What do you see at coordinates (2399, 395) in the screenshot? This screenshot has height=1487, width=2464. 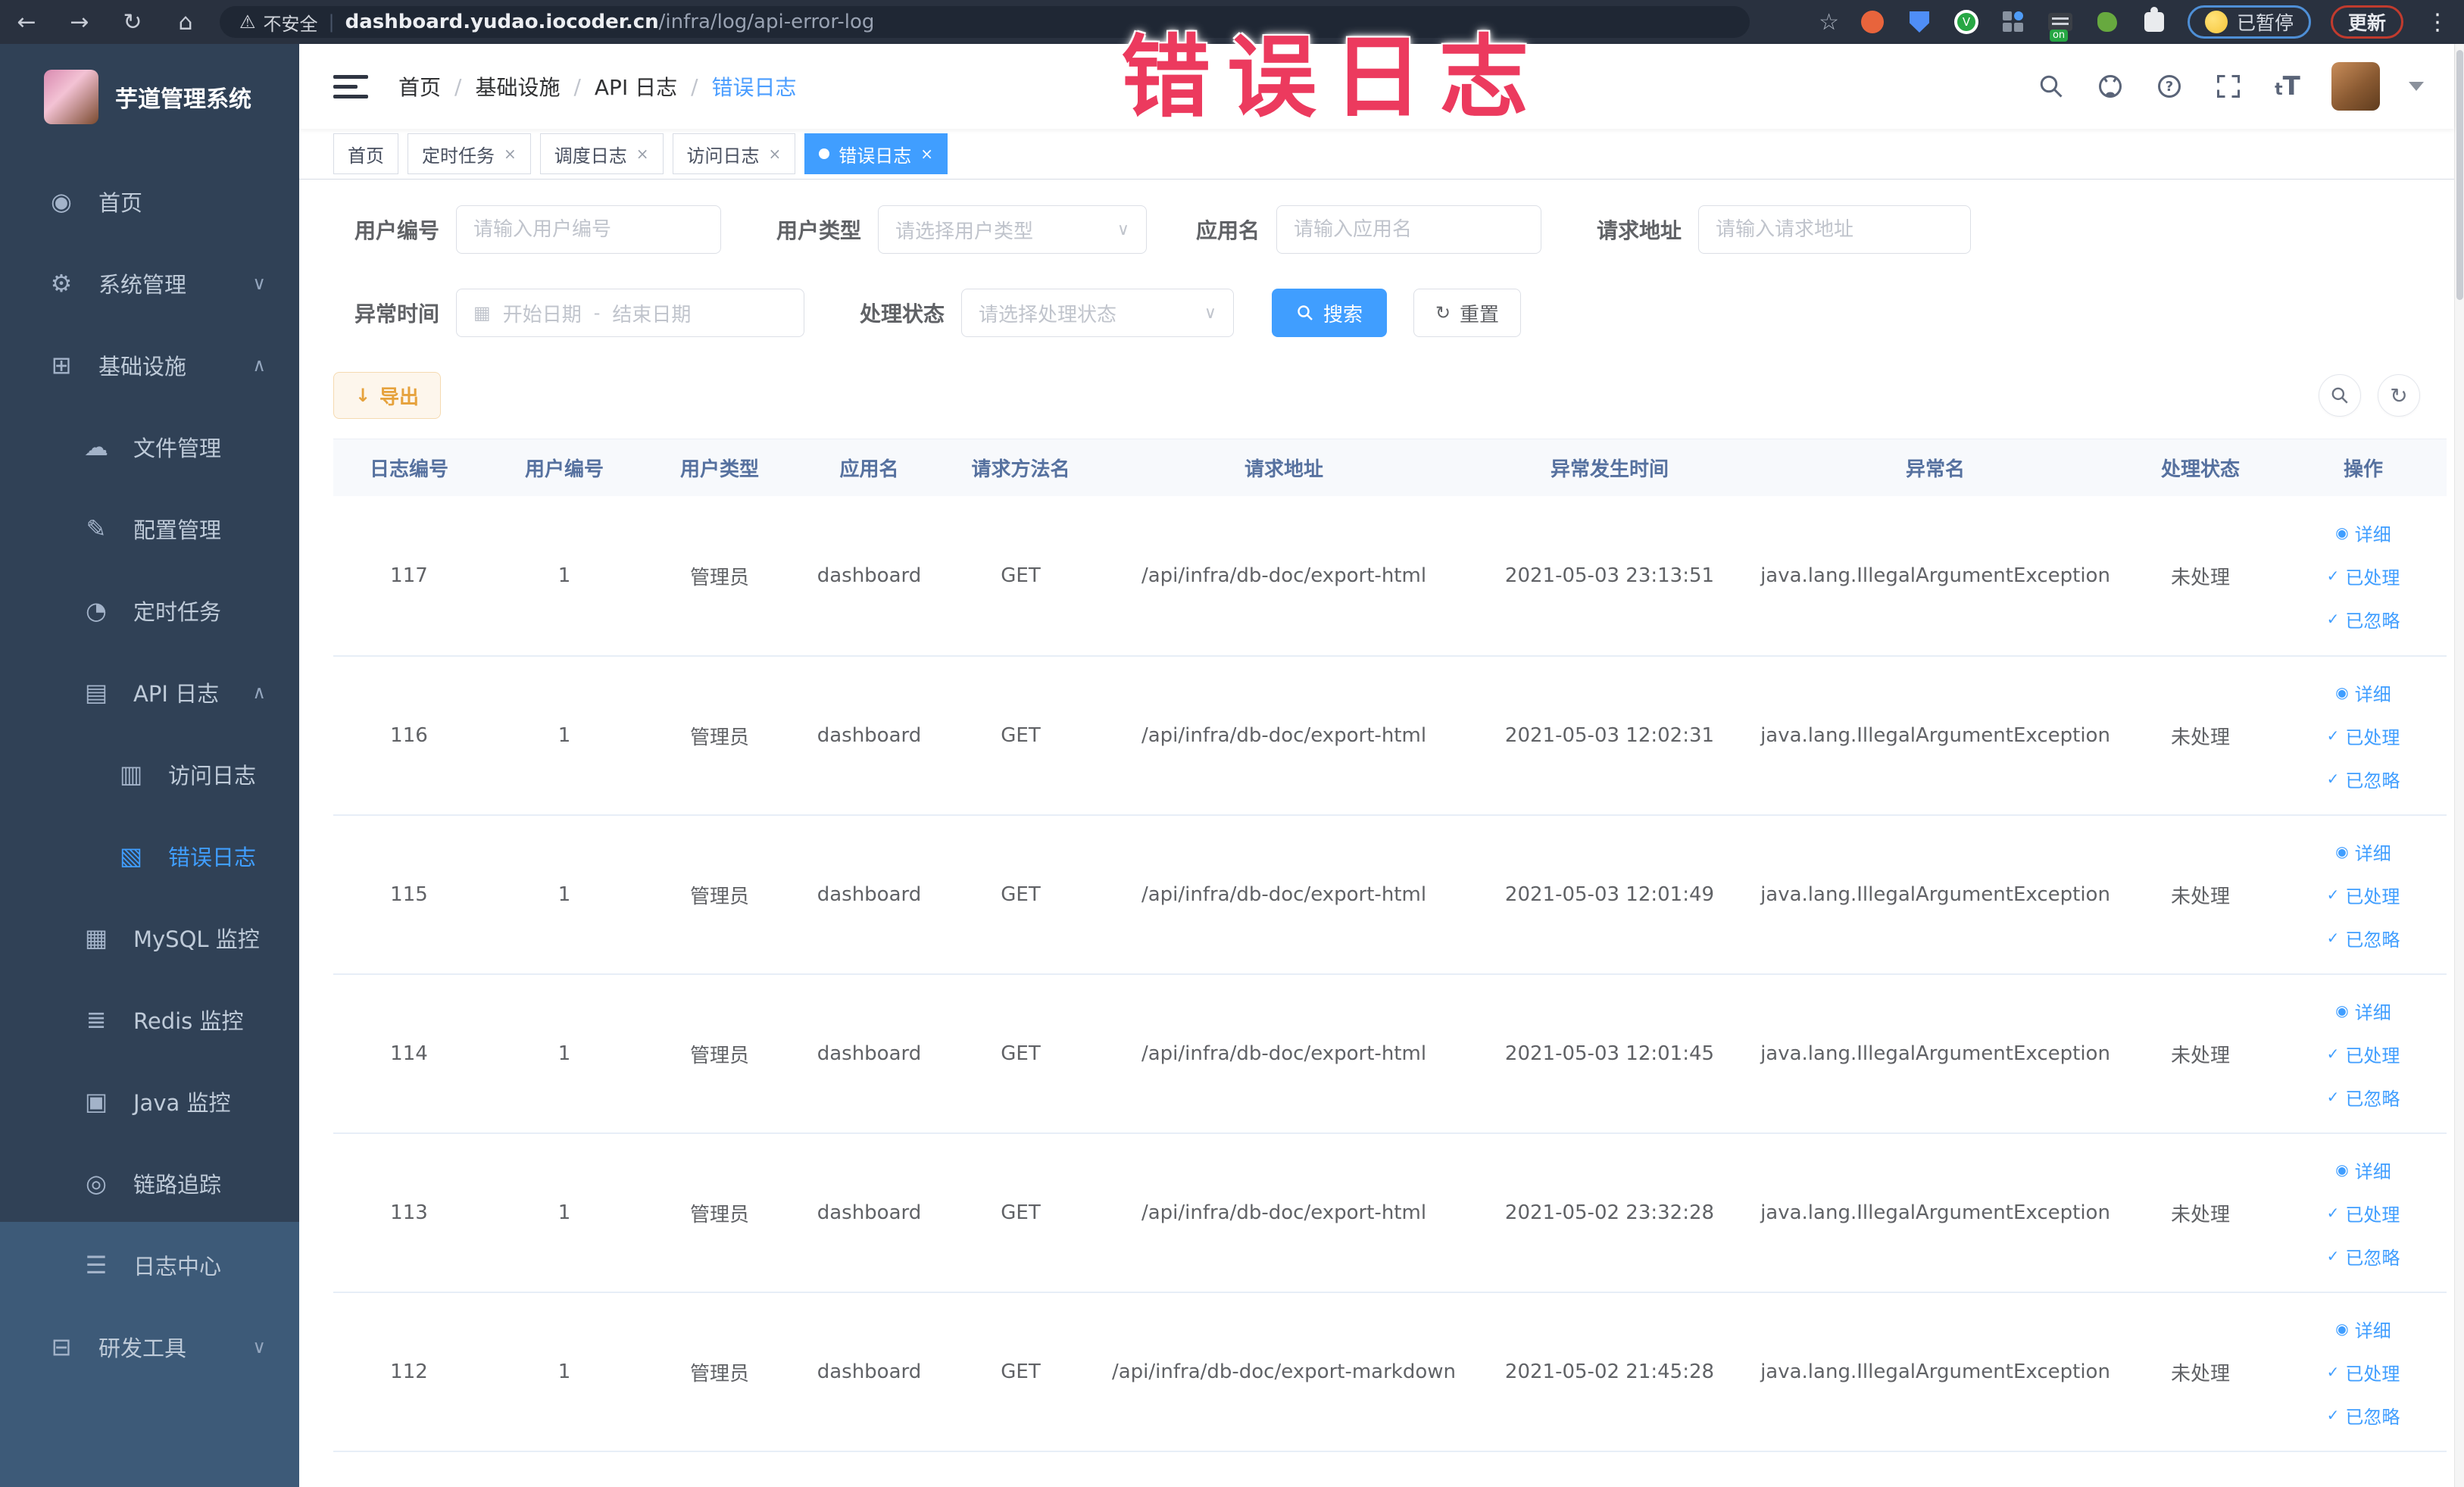 I see `refresh-button: ↻` at bounding box center [2399, 395].